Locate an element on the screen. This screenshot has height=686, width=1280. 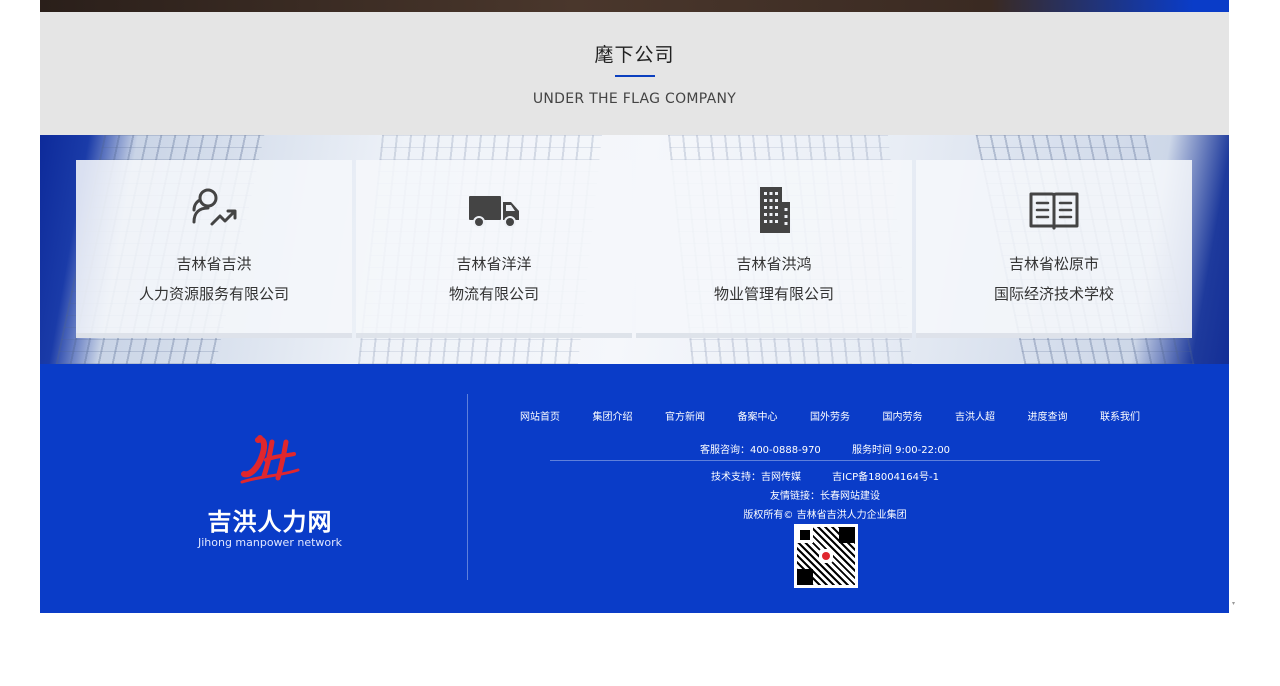
footer-nav-home: 网站首页 is located at coordinates (540, 415).